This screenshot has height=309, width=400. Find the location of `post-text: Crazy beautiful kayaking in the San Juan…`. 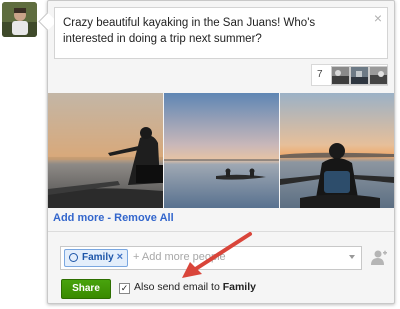

post-text: Crazy beautiful kayaking in the San Juan… is located at coordinates (189, 31).